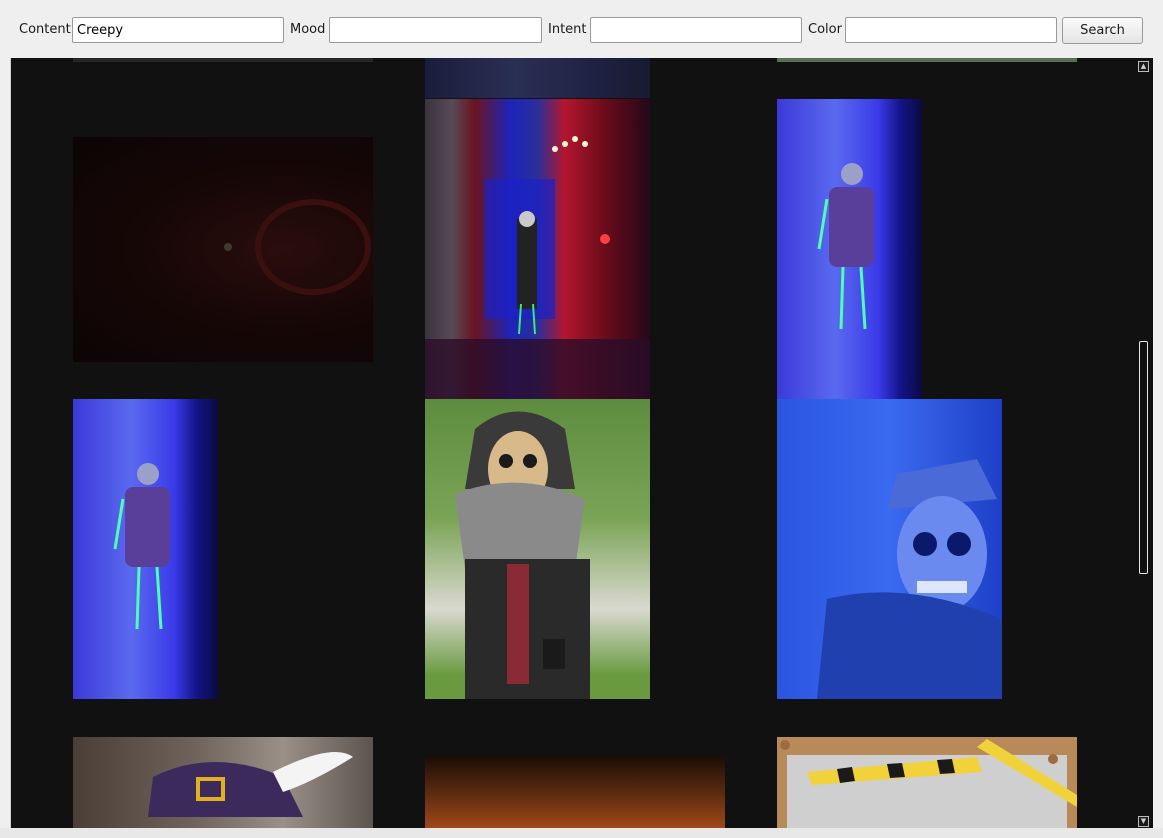 This screenshot has height=838, width=1163. I want to click on mood-label: Mood, so click(308, 29).